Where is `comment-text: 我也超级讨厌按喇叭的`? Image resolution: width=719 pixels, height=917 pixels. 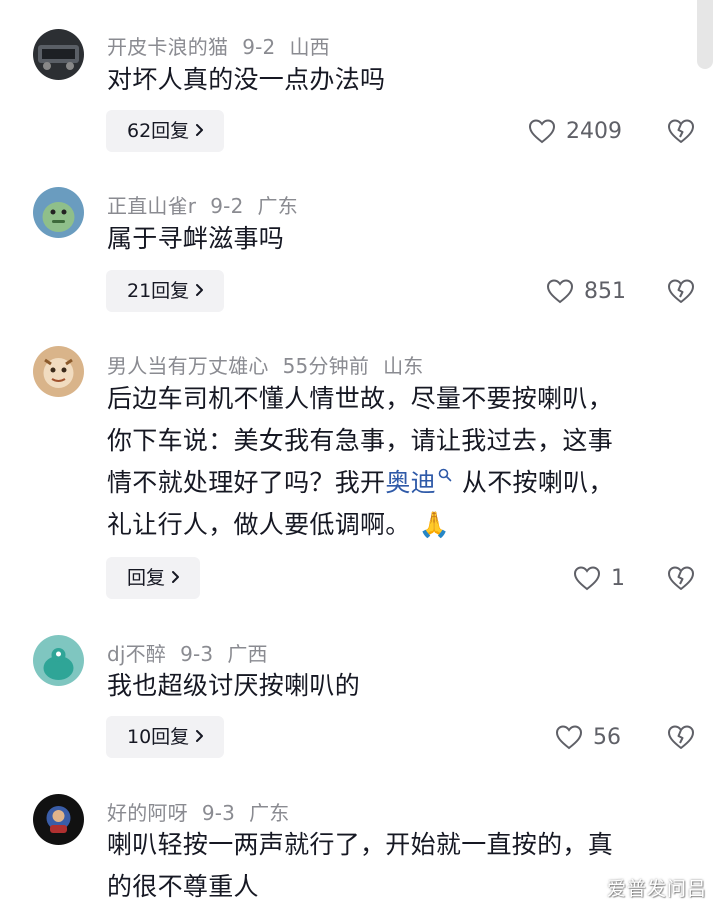
comment-text: 我也超级讨厌按喇叭的 is located at coordinates (234, 685).